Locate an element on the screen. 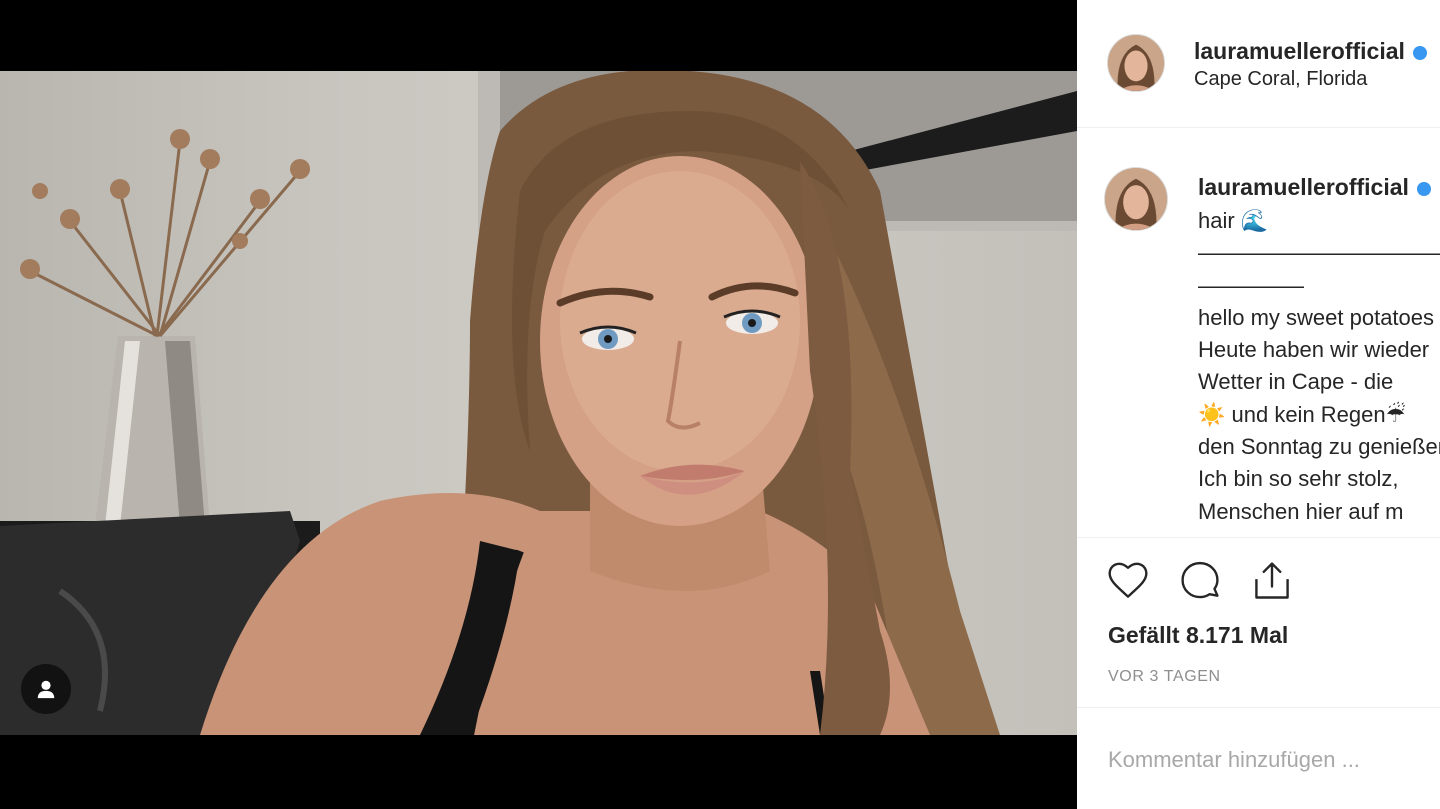  heart-icon is located at coordinates (1128, 580).